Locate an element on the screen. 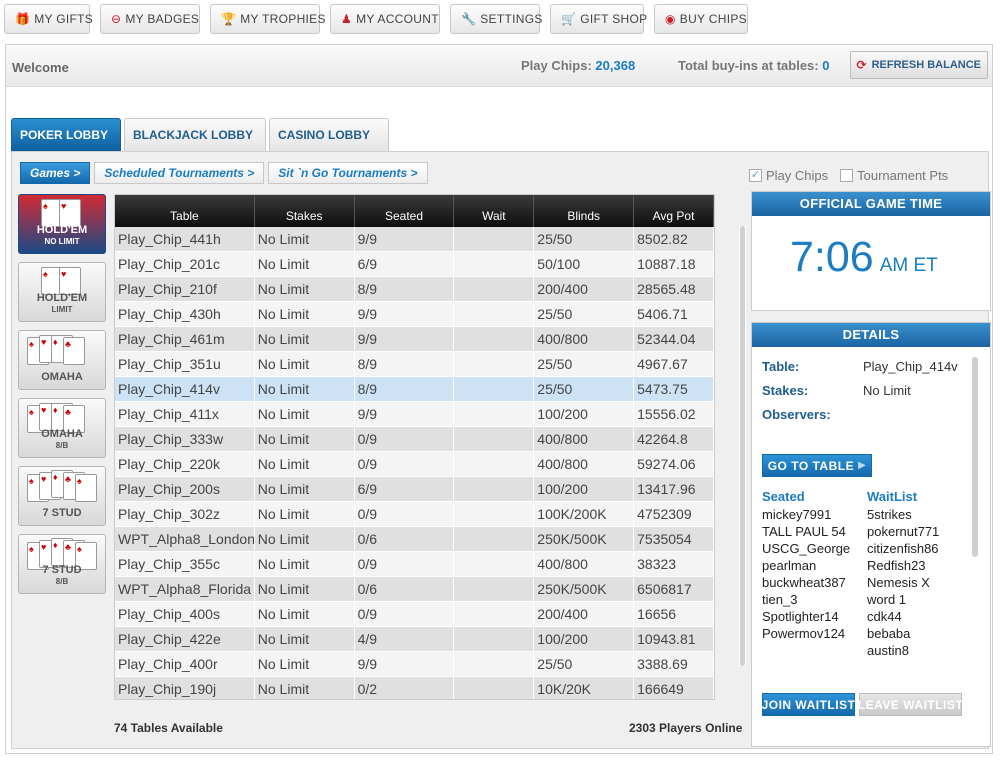  table-row: Play_Chip_461m No Limit 9/9 400/800 52344.04 is located at coordinates (414, 339).